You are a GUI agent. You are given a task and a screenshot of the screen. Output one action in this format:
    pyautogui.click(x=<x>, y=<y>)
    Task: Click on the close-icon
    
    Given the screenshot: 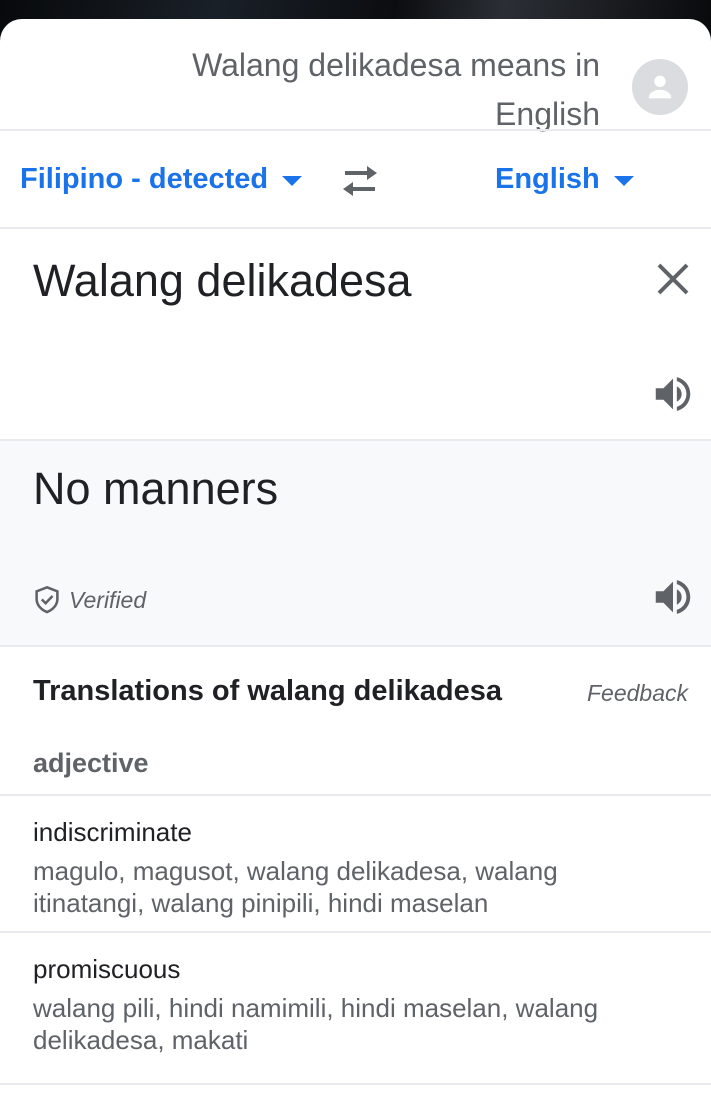 What is the action you would take?
    pyautogui.click(x=673, y=279)
    